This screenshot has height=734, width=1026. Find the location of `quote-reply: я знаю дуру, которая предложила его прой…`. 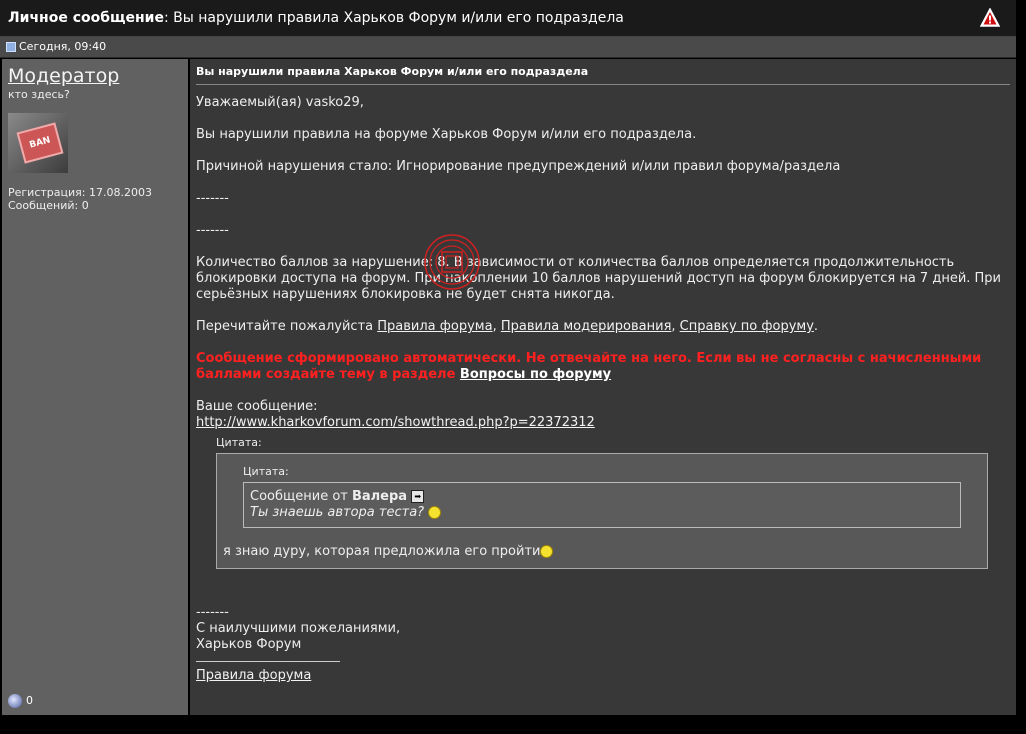

quote-reply: я знаю дуру, которая предложила его прой… is located at coordinates (605, 552).